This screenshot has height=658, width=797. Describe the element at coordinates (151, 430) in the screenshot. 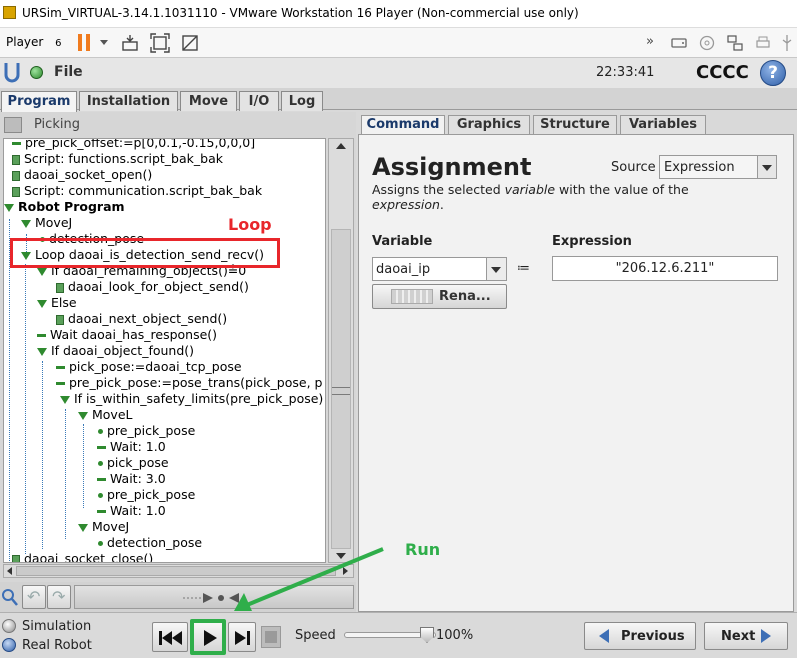

I see `tree-row-label: pre_pick_pose` at that location.